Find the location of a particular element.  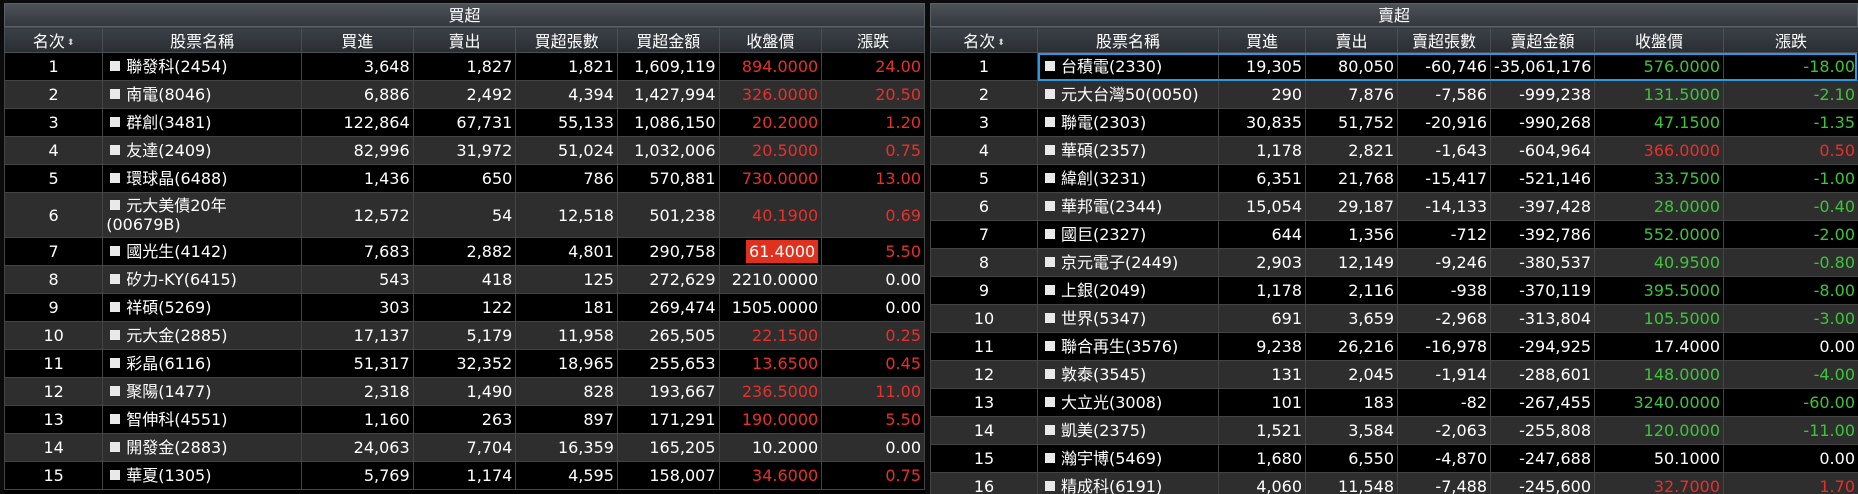

stock-name: 緯創(3231) is located at coordinates (1103, 178).